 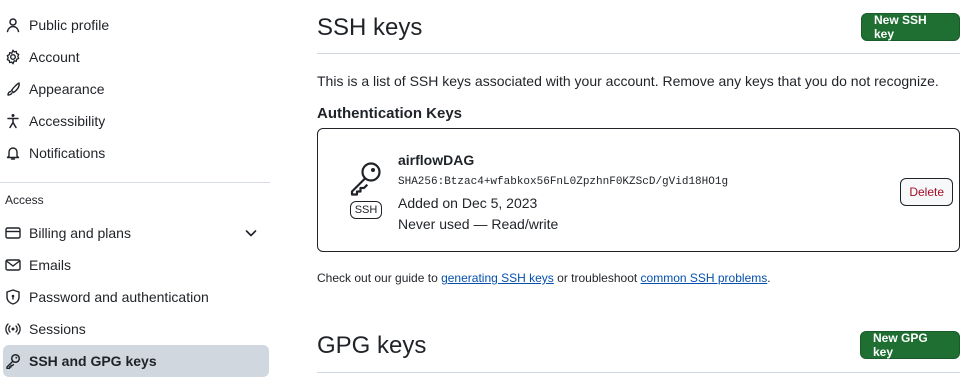 What do you see at coordinates (769, 278) in the screenshot?
I see `guide-suffix: .` at bounding box center [769, 278].